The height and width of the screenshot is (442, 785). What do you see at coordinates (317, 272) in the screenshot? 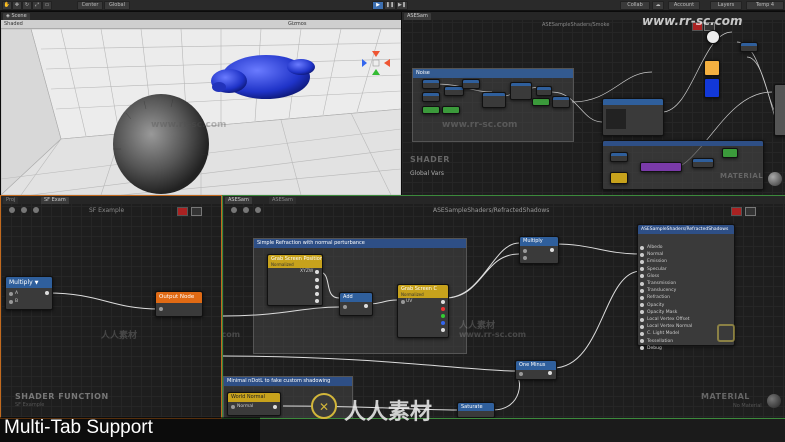
I see `grab-pos-xyzw-port` at bounding box center [317, 272].